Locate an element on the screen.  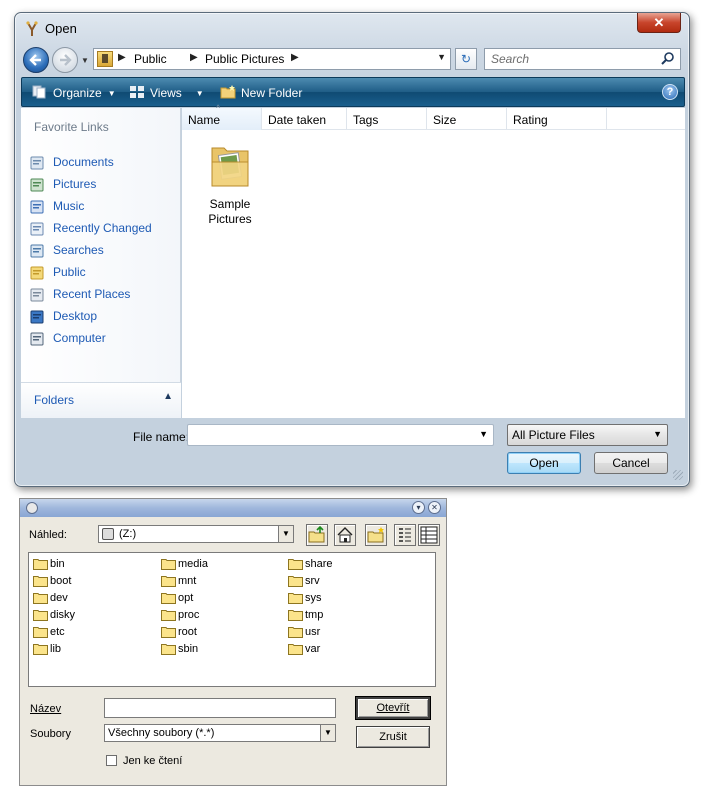
list-view-icon is located at coordinates (405, 535).